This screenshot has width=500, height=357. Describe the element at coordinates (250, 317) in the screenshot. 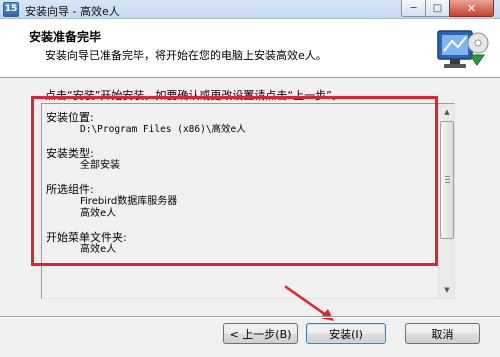

I see `bottom-separator` at that location.